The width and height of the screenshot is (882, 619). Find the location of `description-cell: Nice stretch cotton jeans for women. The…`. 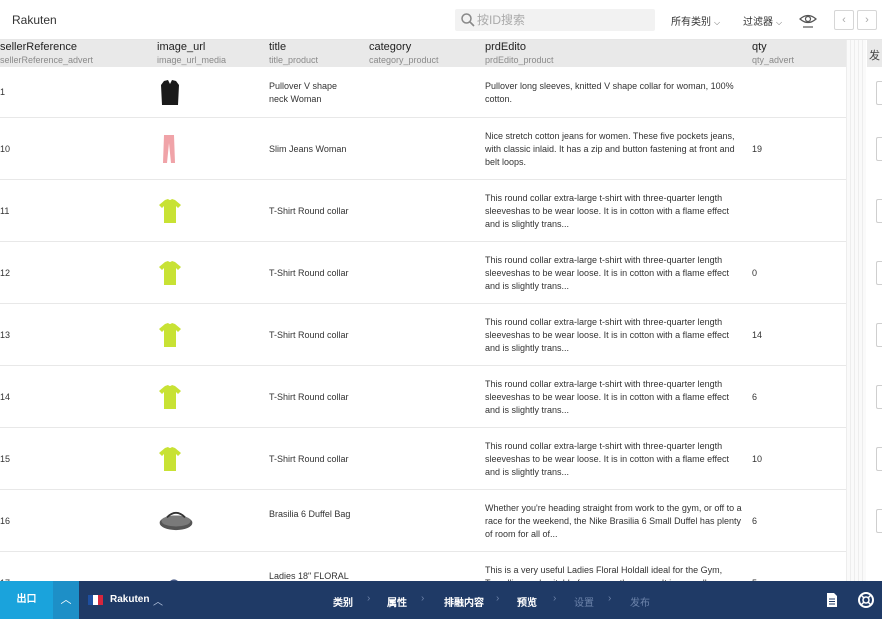

description-cell: Nice stretch cotton jeans for women. The… is located at coordinates (610, 148).